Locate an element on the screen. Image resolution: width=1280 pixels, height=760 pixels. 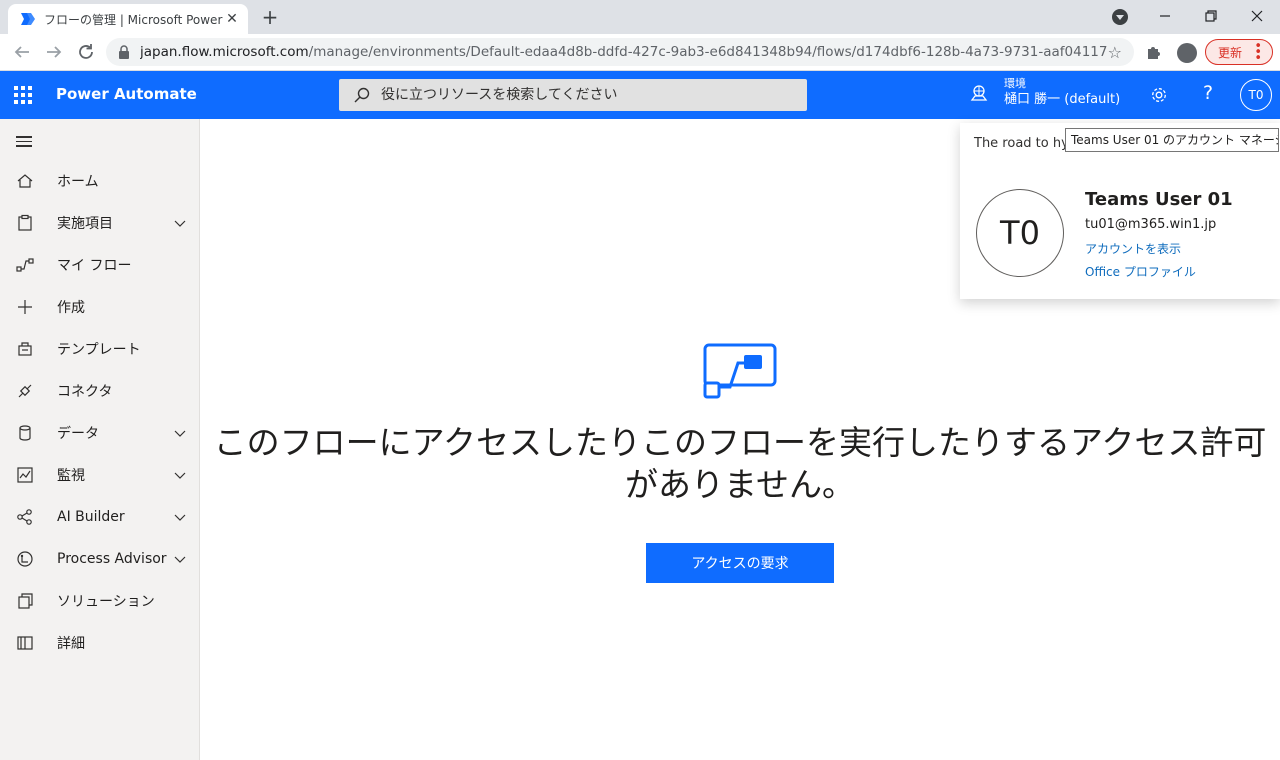
connector-icon is located at coordinates (25, 391).